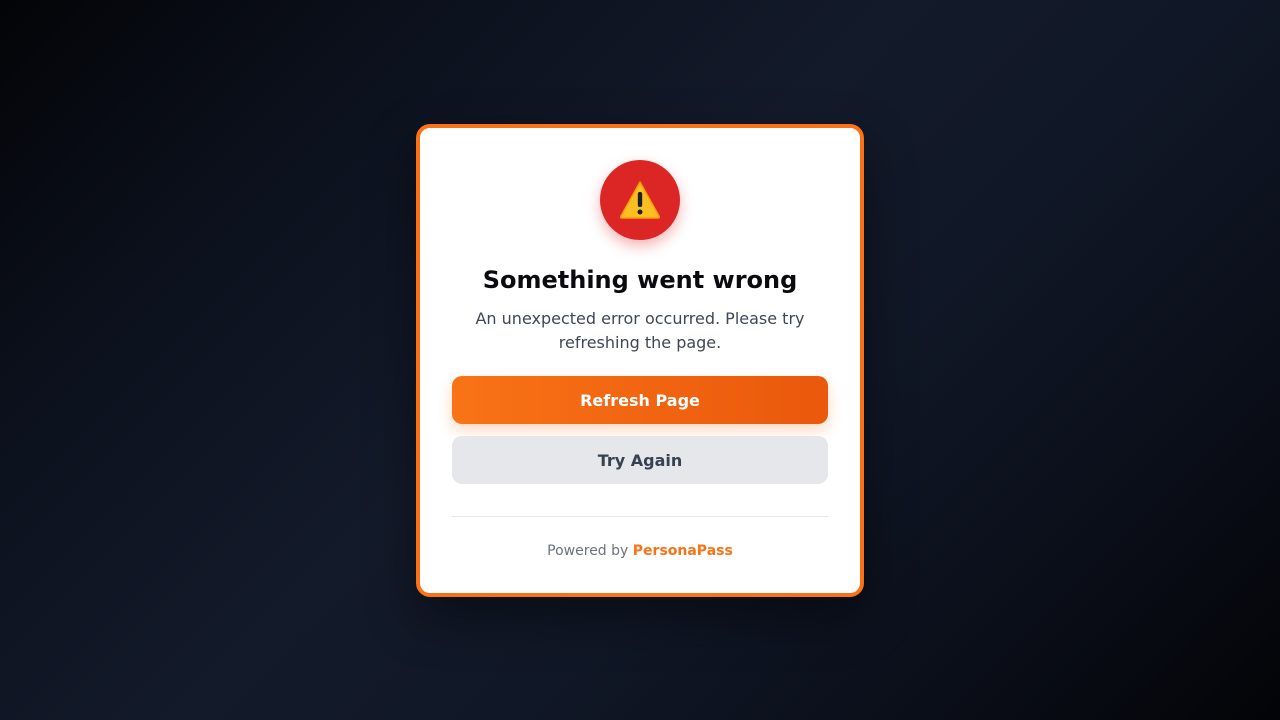 The height and width of the screenshot is (720, 1280). I want to click on powered-by-prefix: Powered by, so click(588, 551).